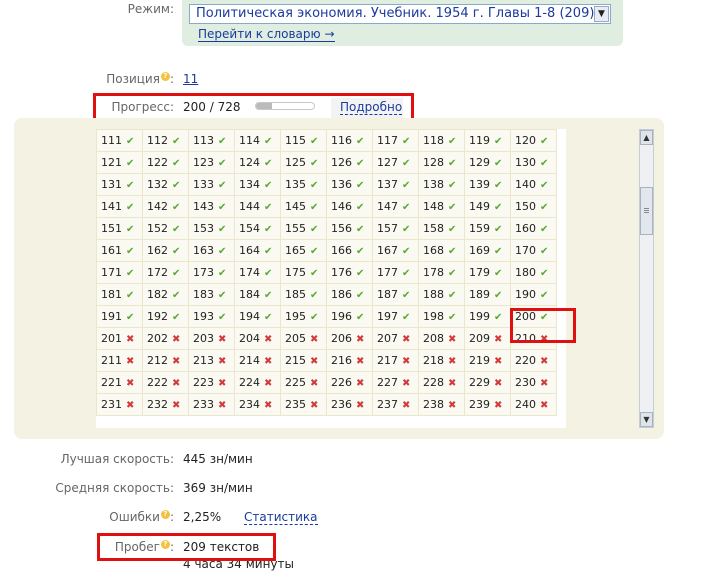  I want to click on text-cell: 216 ✖, so click(349, 360).